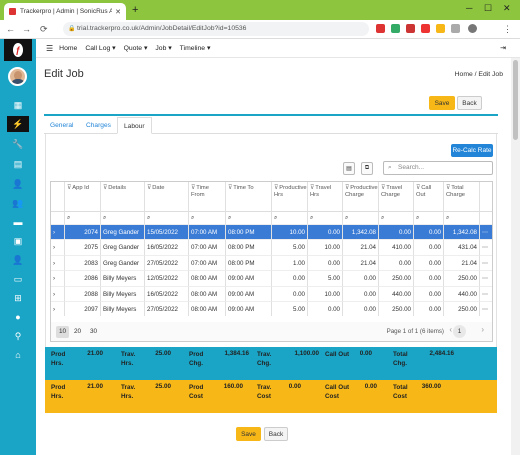 Image resolution: width=520 pixels, height=455 pixels. What do you see at coordinates (65, 11) in the screenshot?
I see `browser-tab: Trackerpro | Admin | SonicRus A ✕` at bounding box center [65, 11].